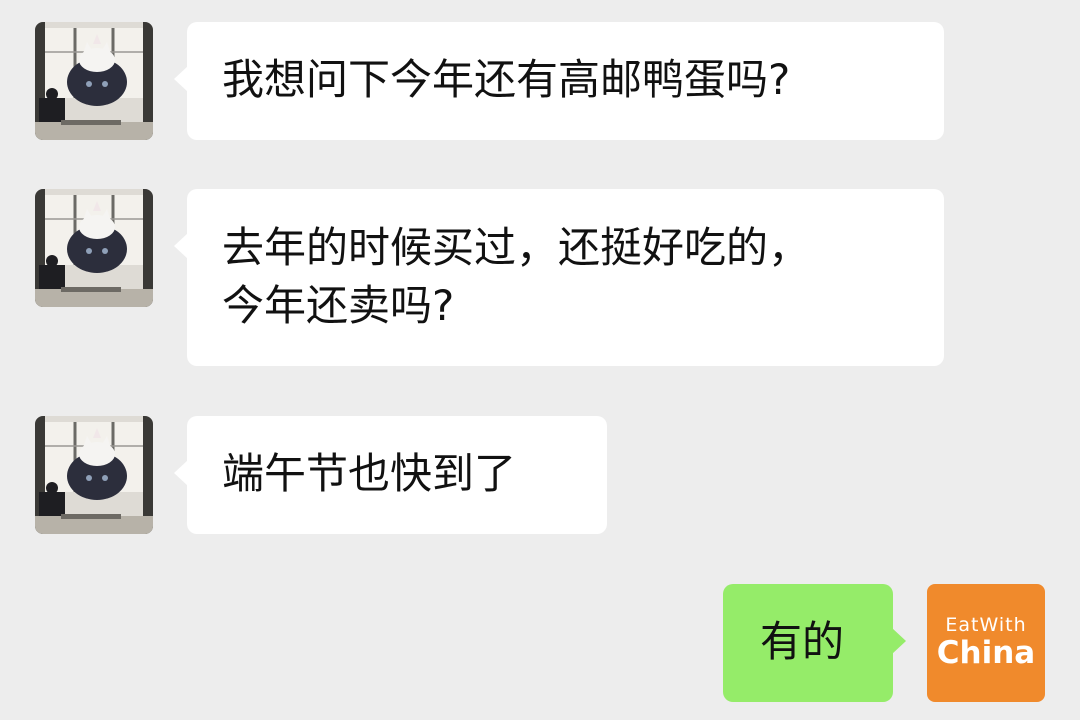 The image size is (1080, 720). What do you see at coordinates (516, 276) in the screenshot?
I see `message-text: 去年的时候买过，还挺好吃的， 今年还卖吗?` at bounding box center [516, 276].